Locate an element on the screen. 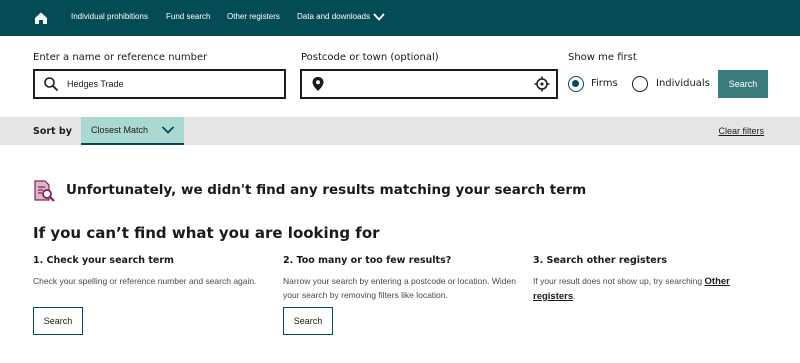 This screenshot has width=800, height=363. nav-fund-search: Fund search is located at coordinates (188, 16).